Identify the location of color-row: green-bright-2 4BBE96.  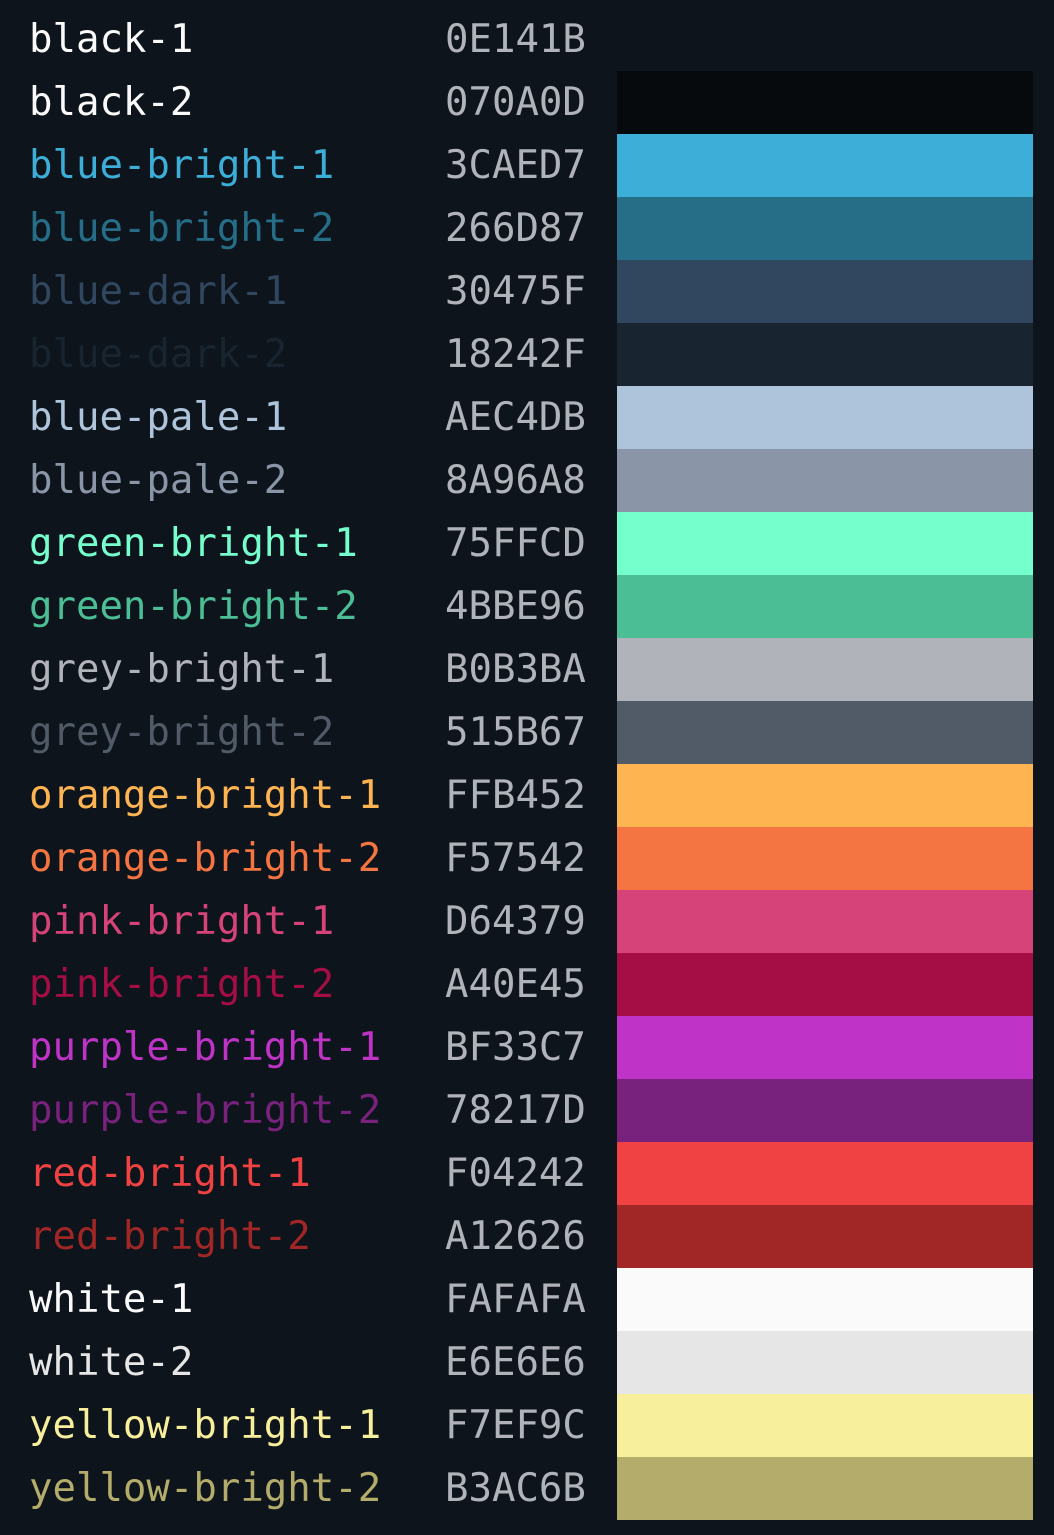
(527, 606).